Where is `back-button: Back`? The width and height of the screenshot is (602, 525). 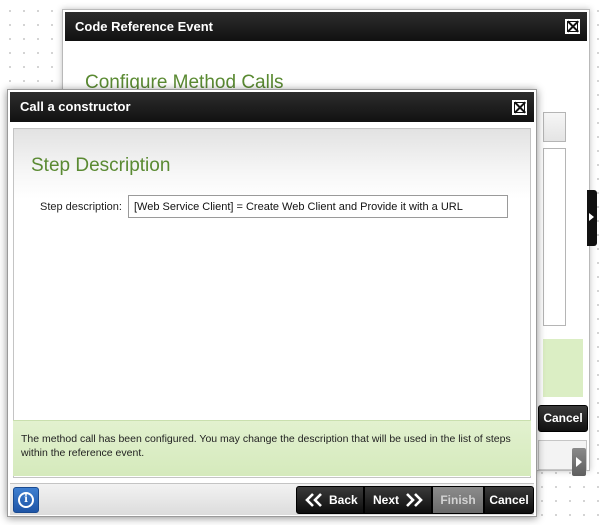
back-button: Back is located at coordinates (330, 500).